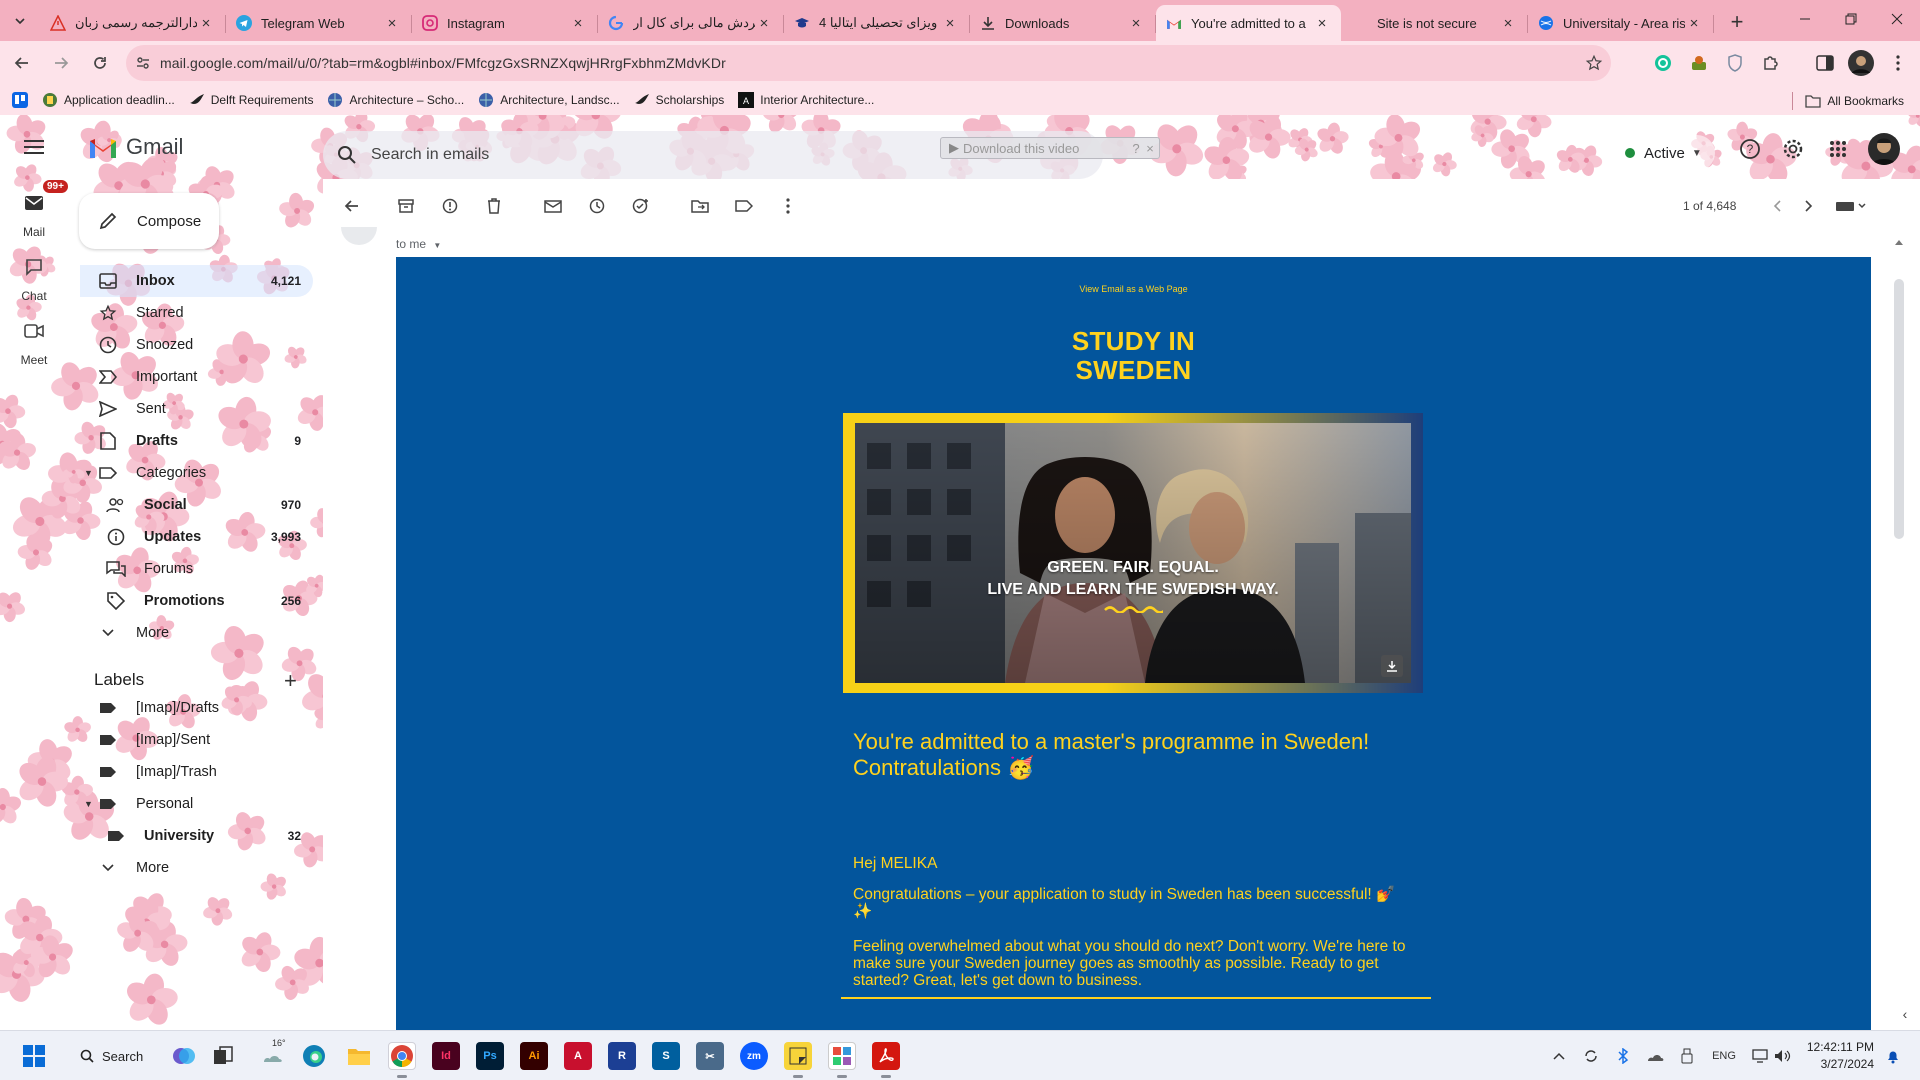  What do you see at coordinates (700, 206) in the screenshot?
I see `move-to-icon` at bounding box center [700, 206].